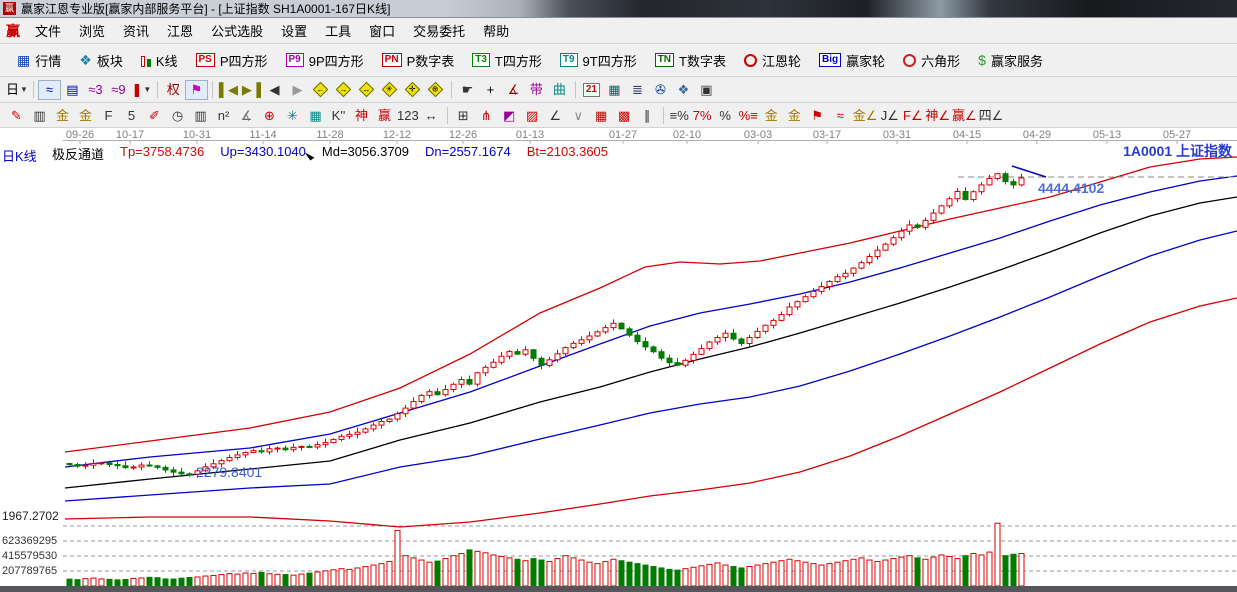 This screenshot has height=592, width=1237. Describe the element at coordinates (251, 90) in the screenshot. I see `nav-last-button: ▶▐` at that location.